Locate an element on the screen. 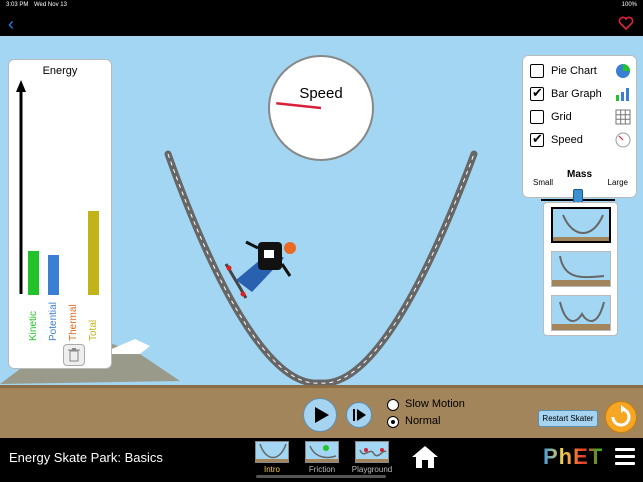 The height and width of the screenshot is (482, 643). normal-speed-dot is located at coordinates (393, 422).